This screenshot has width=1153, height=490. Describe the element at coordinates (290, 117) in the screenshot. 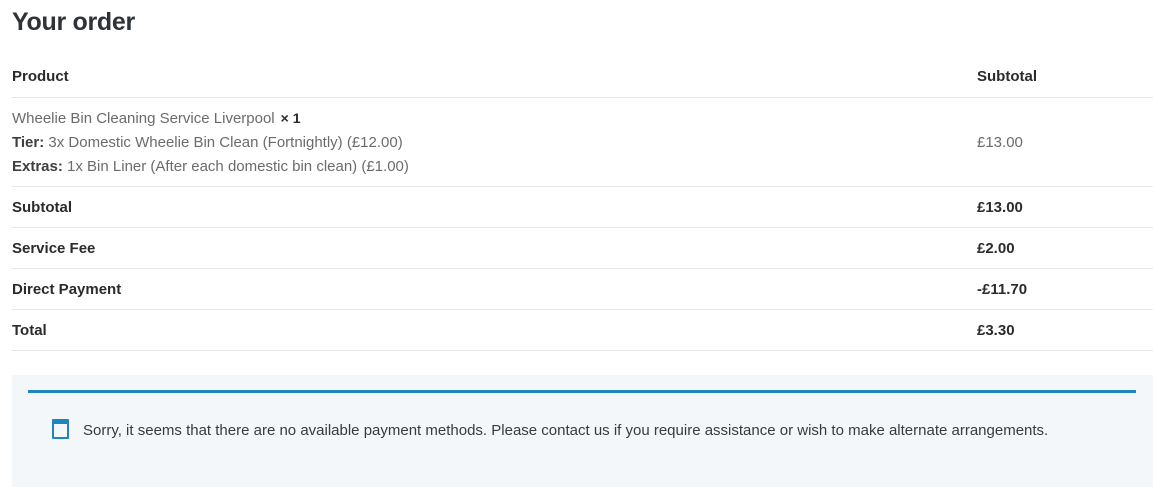

I see `cart-item-quantity: × 1` at that location.